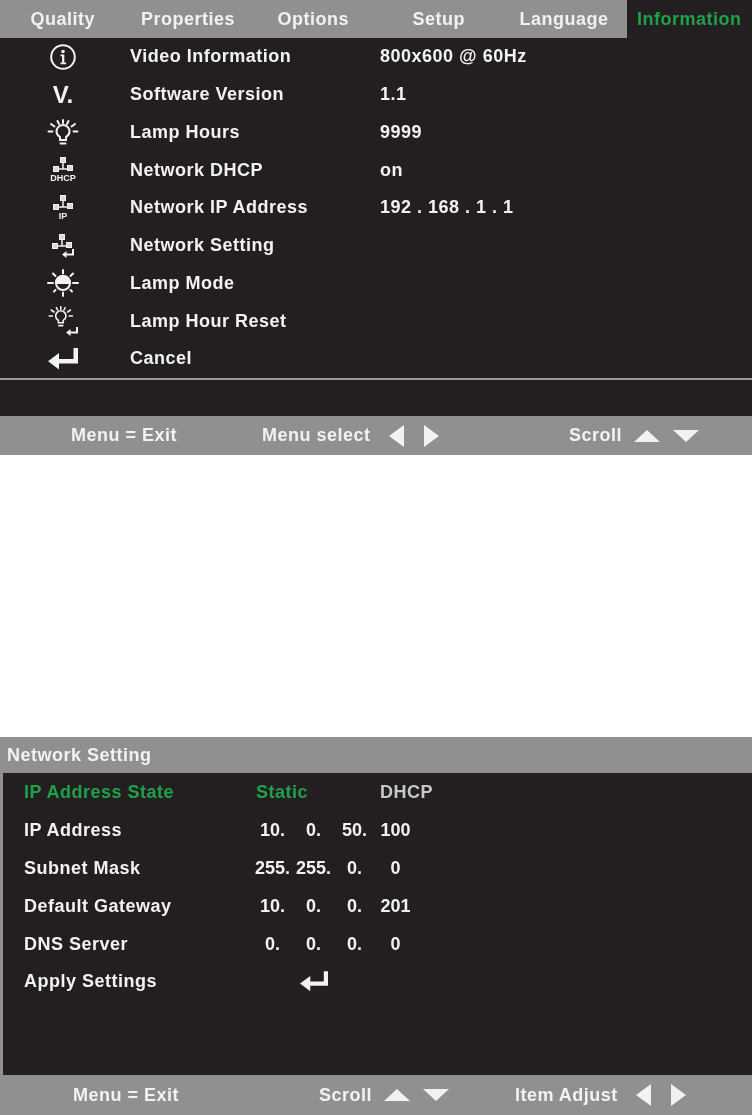 The width and height of the screenshot is (752, 1115). What do you see at coordinates (63, 56) in the screenshot?
I see `info-icon` at bounding box center [63, 56].